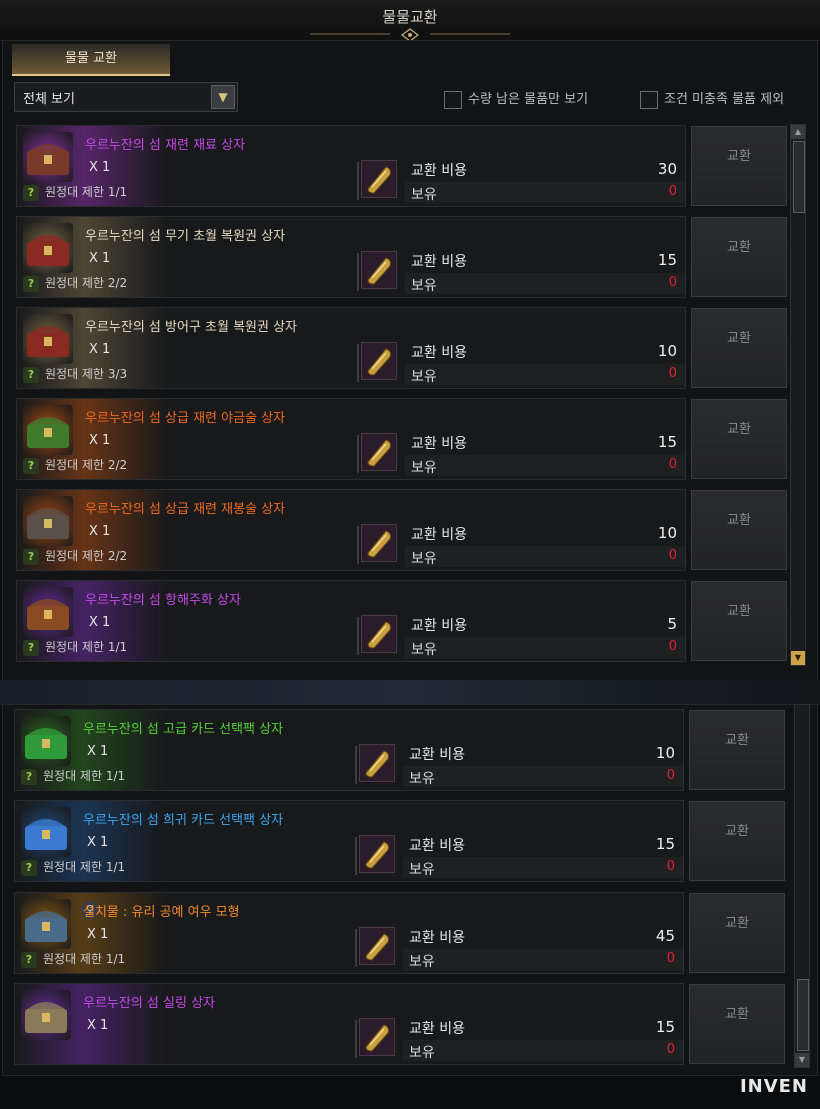 The height and width of the screenshot is (1109, 820). I want to click on iron-chest-icon, so click(48, 521).